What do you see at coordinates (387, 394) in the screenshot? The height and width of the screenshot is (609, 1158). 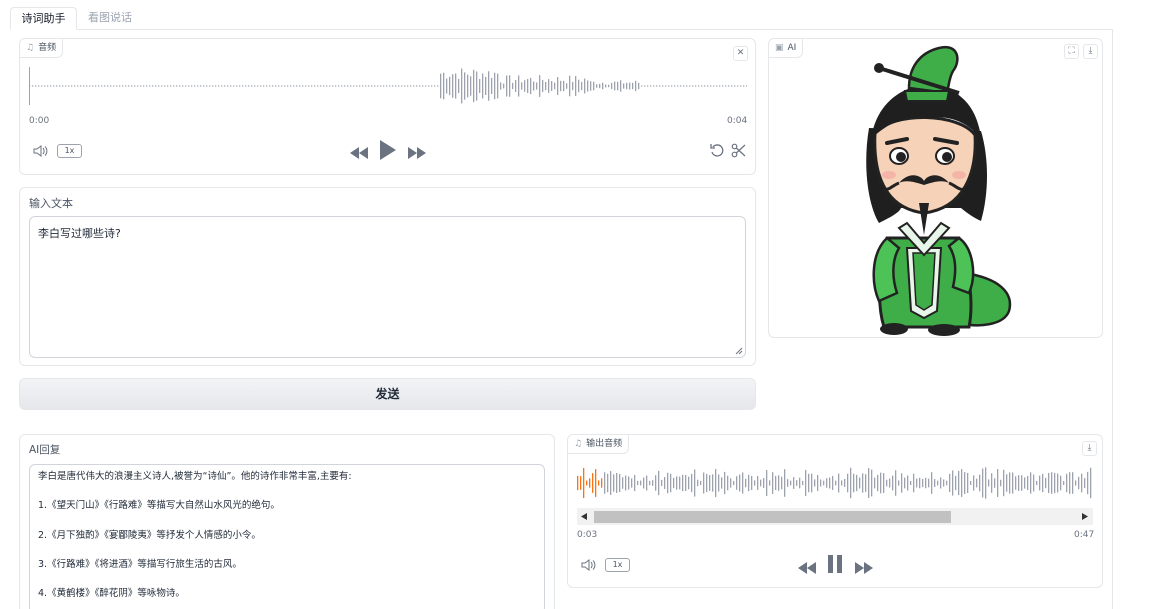 I see `send-button: 发送` at bounding box center [387, 394].